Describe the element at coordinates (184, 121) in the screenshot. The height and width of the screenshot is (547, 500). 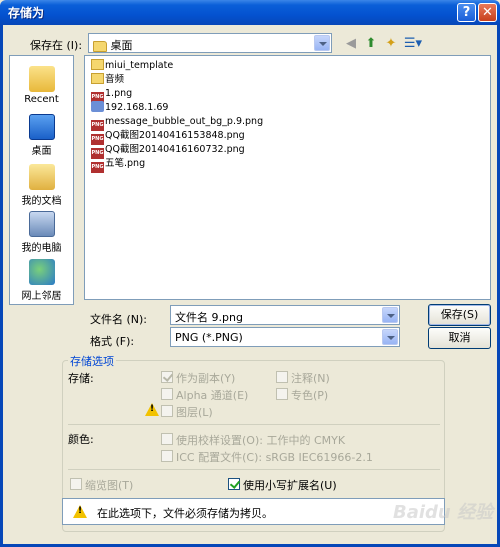
I see `file-name: message_bubble_out_bg_p.9.png` at that location.